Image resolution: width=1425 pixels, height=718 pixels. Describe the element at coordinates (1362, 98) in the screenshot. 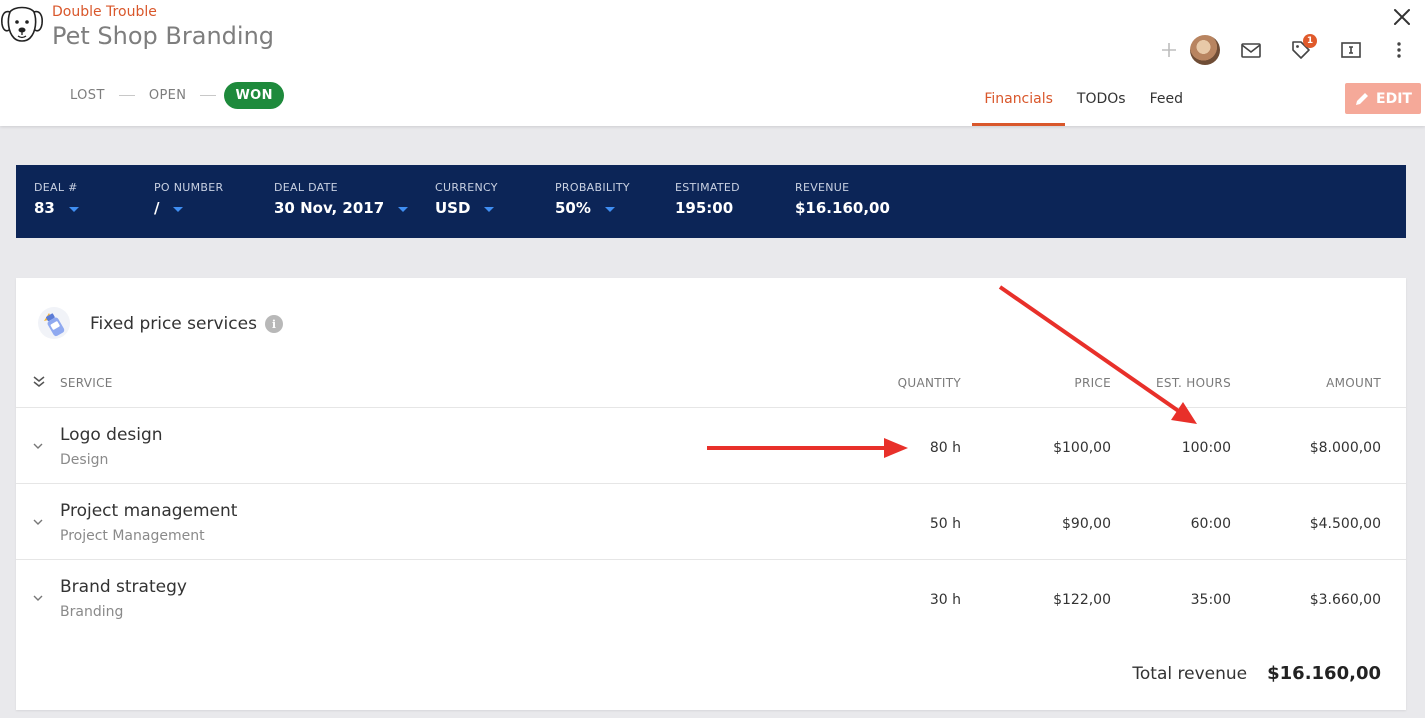

I see `pencil-icon` at that location.